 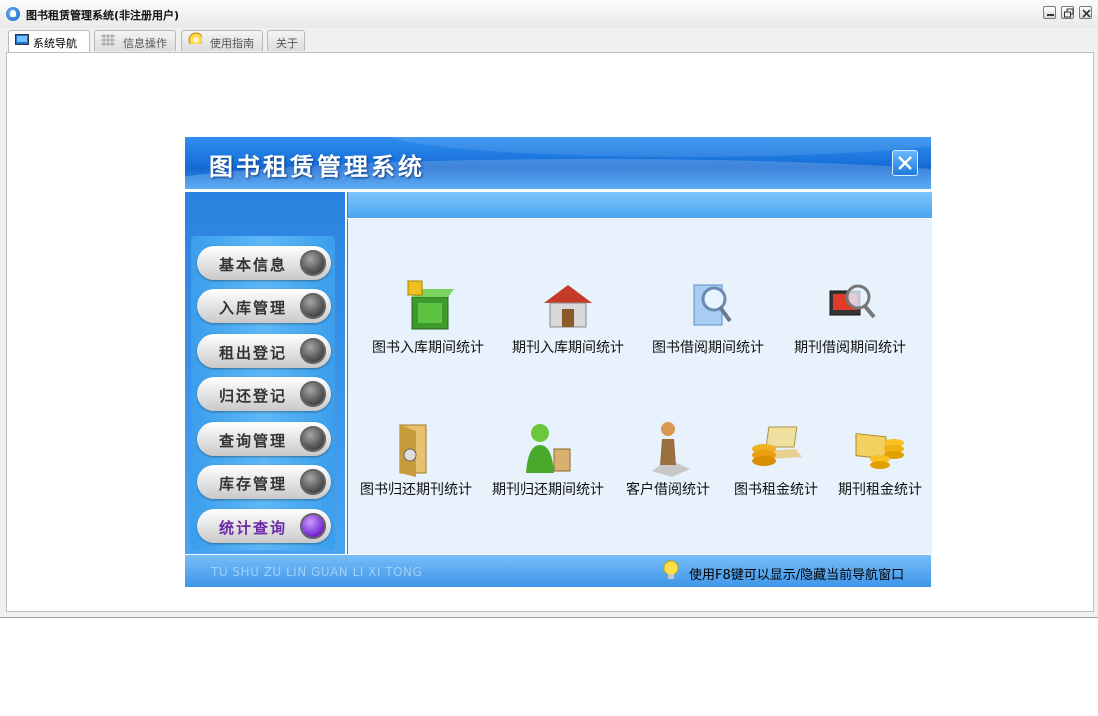 What do you see at coordinates (413, 450) in the screenshot?
I see `door-exit-icon` at bounding box center [413, 450].